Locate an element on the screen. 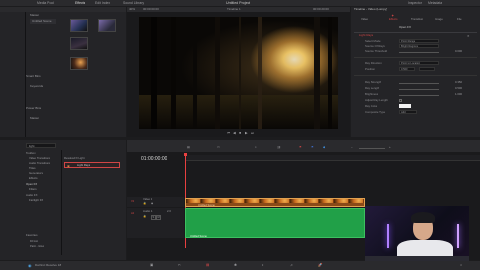  tree-item-effects: Effects is located at coordinates (33, 178).